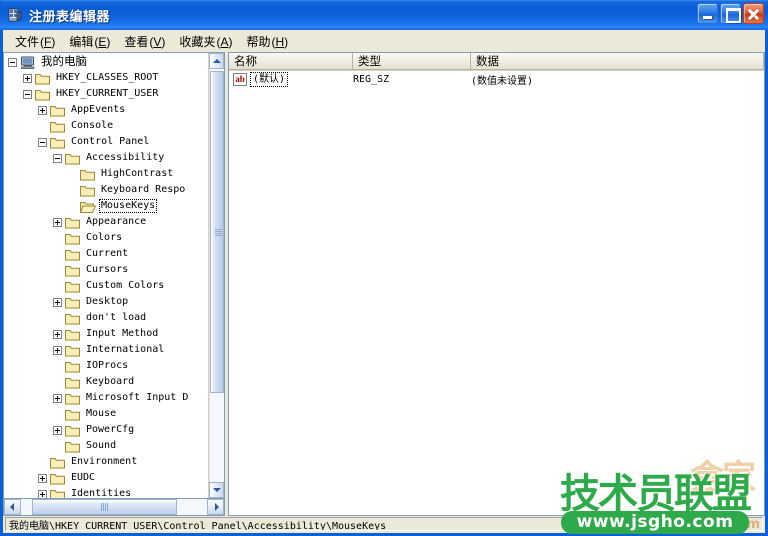 The height and width of the screenshot is (536, 768). Describe the element at coordinates (106, 174) in the screenshot. I see `tree-node-highcontrast: HighContrast` at that location.